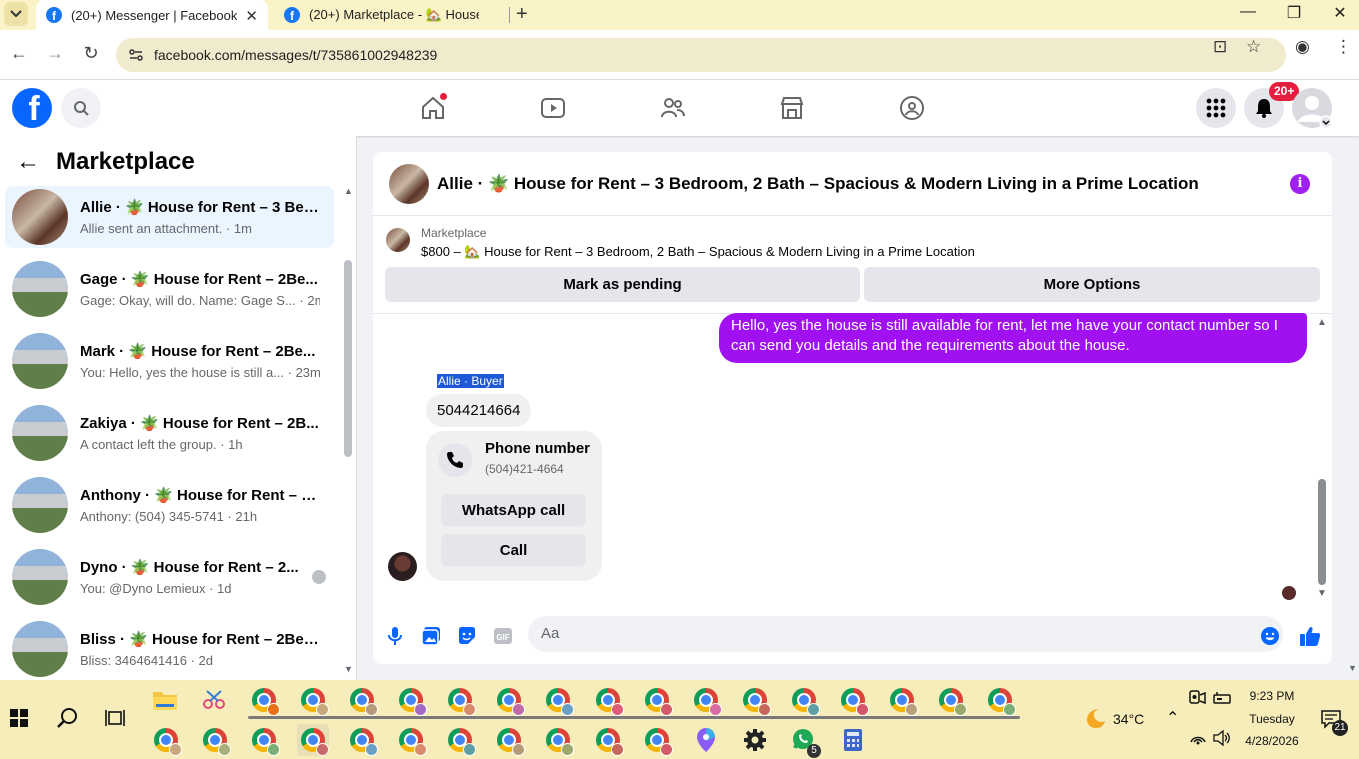 The height and width of the screenshot is (759, 1359). What do you see at coordinates (19, 718) in the screenshot?
I see `start-button` at bounding box center [19, 718].